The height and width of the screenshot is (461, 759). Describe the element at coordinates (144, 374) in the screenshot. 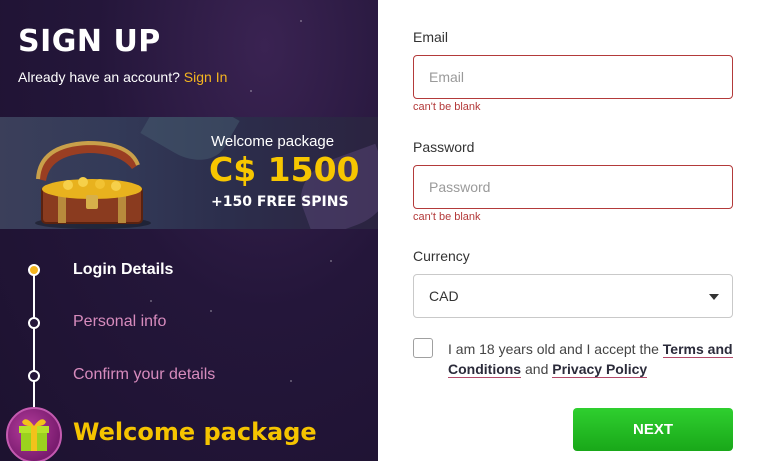

I see `step-confirm-details: Confirm your details` at that location.